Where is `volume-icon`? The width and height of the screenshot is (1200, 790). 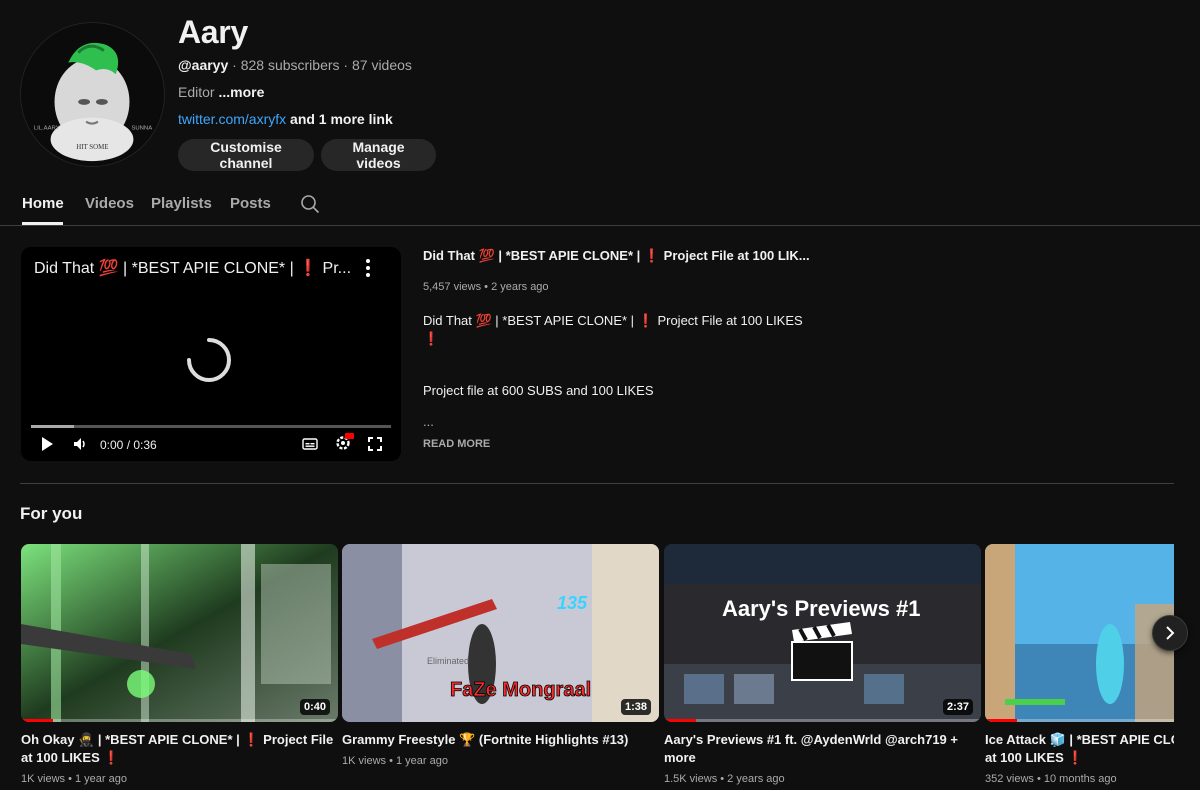 volume-icon is located at coordinates (80, 444).